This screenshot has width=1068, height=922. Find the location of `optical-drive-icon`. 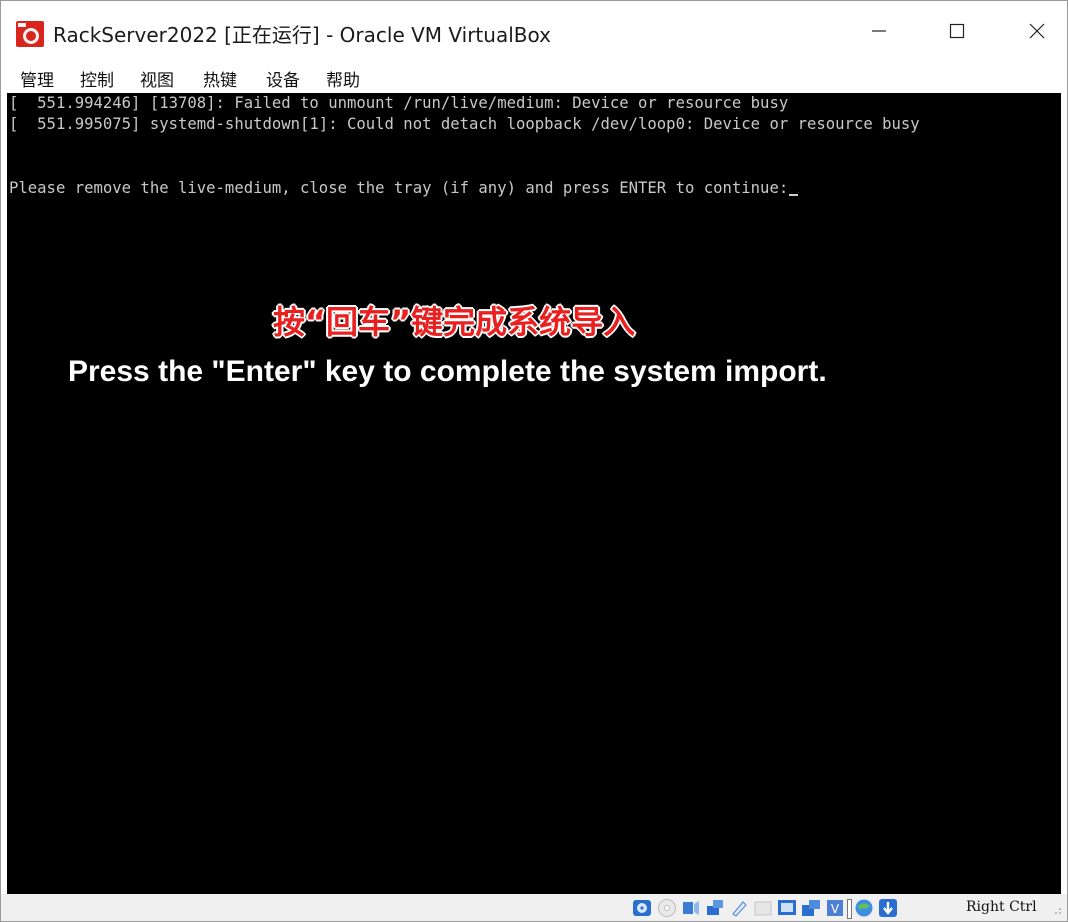

optical-drive-icon is located at coordinates (667, 908).